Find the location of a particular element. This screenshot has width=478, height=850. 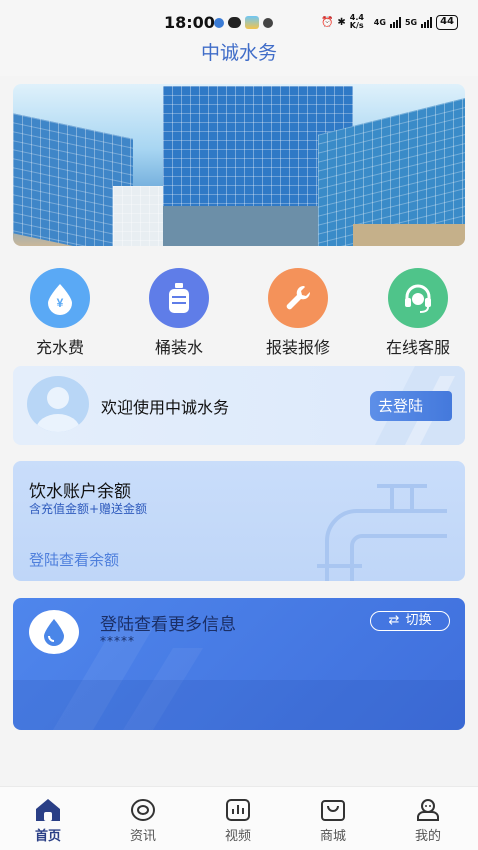

tab-label: 资讯 is located at coordinates (142, 836).